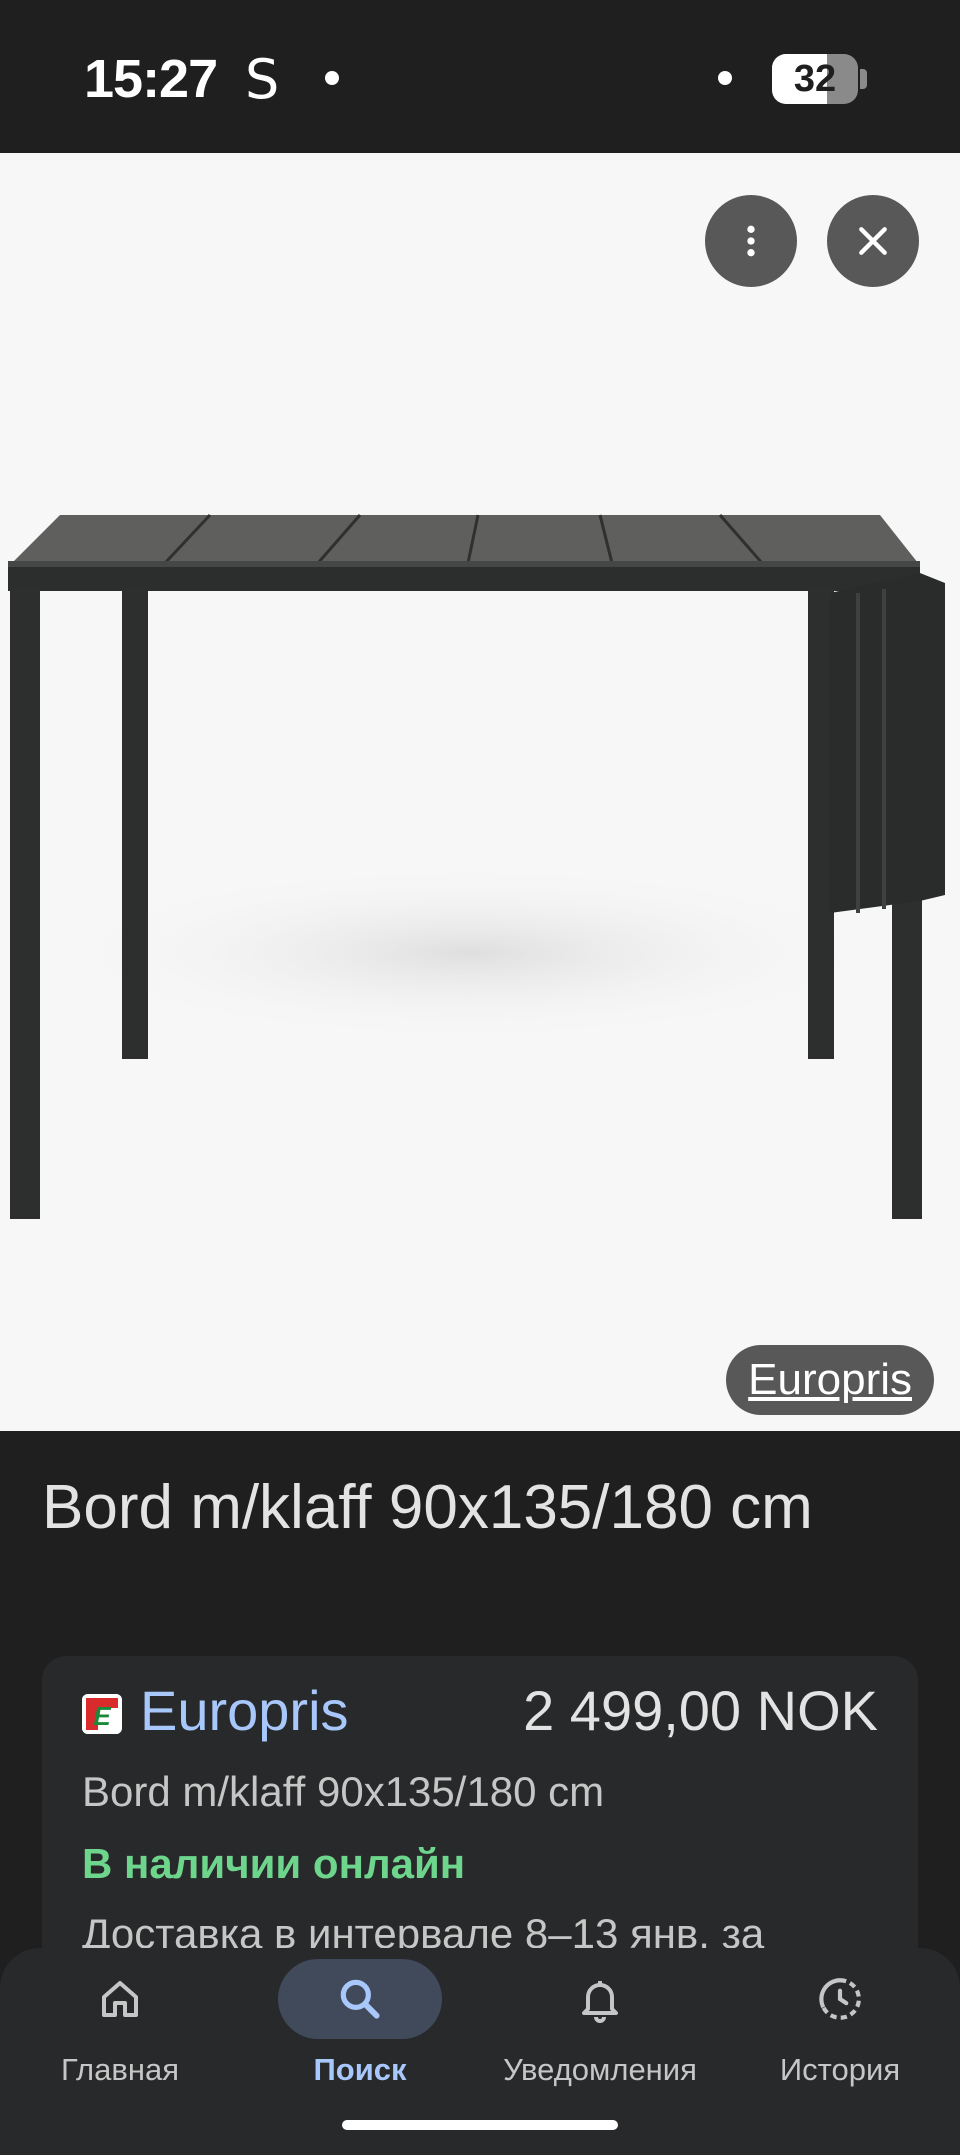 The image size is (960, 2155). I want to click on nav-item-home: Главная, so click(120, 2051).